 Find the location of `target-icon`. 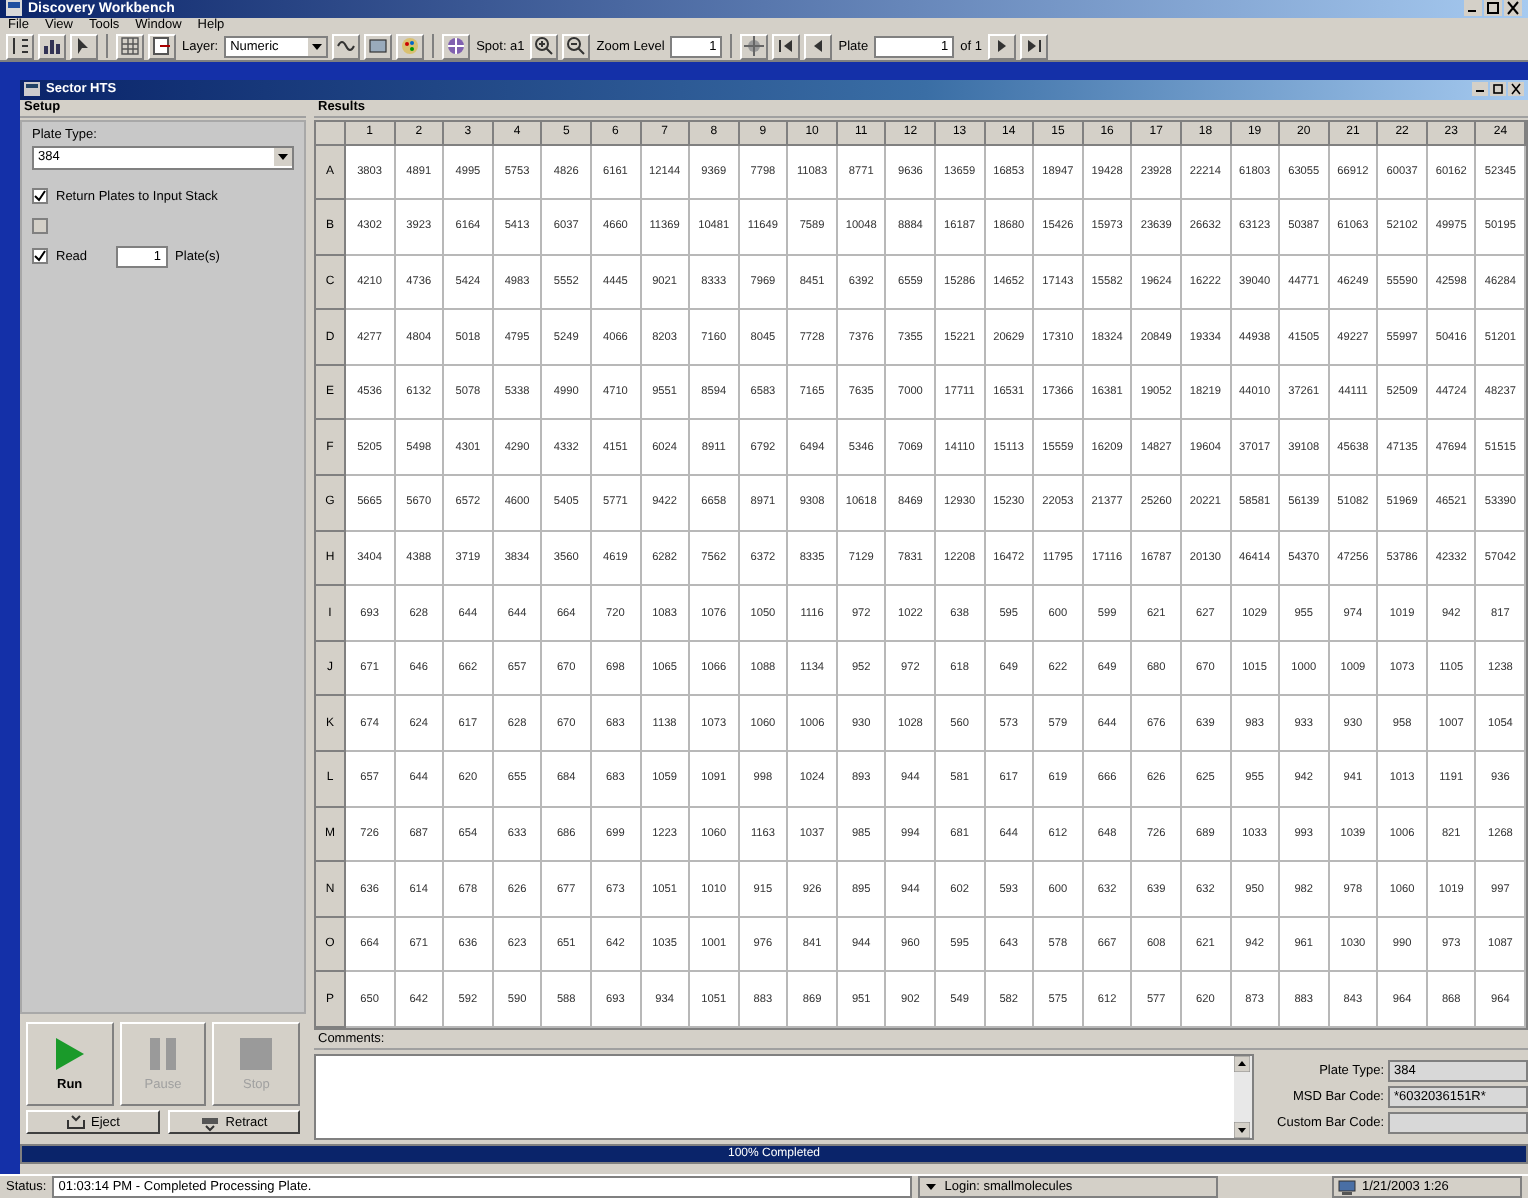

target-icon is located at coordinates (456, 46).